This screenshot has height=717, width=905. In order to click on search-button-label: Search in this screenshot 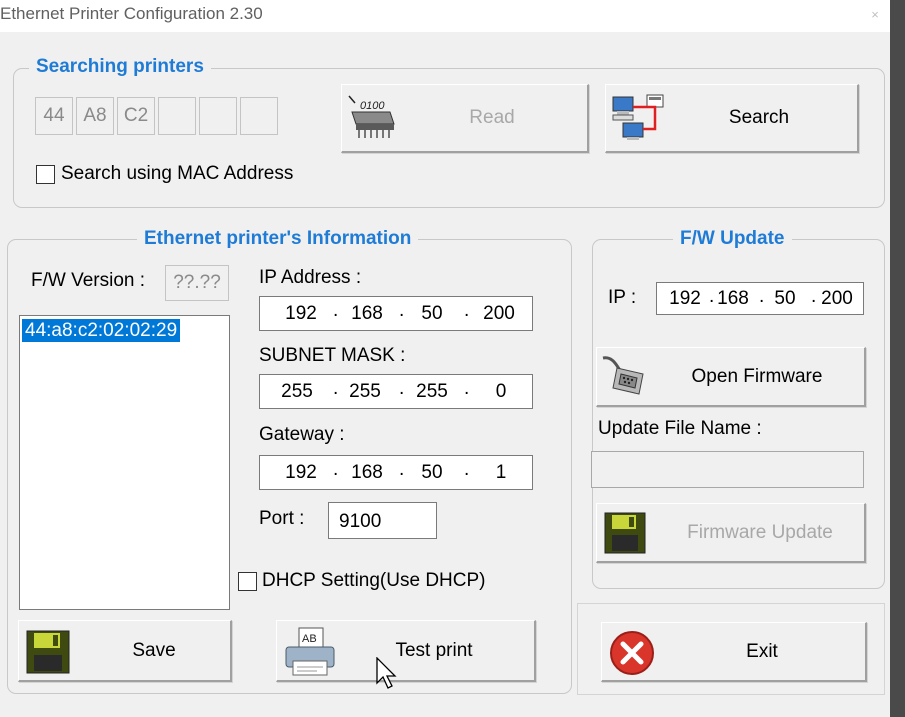, I will do `click(759, 117)`.